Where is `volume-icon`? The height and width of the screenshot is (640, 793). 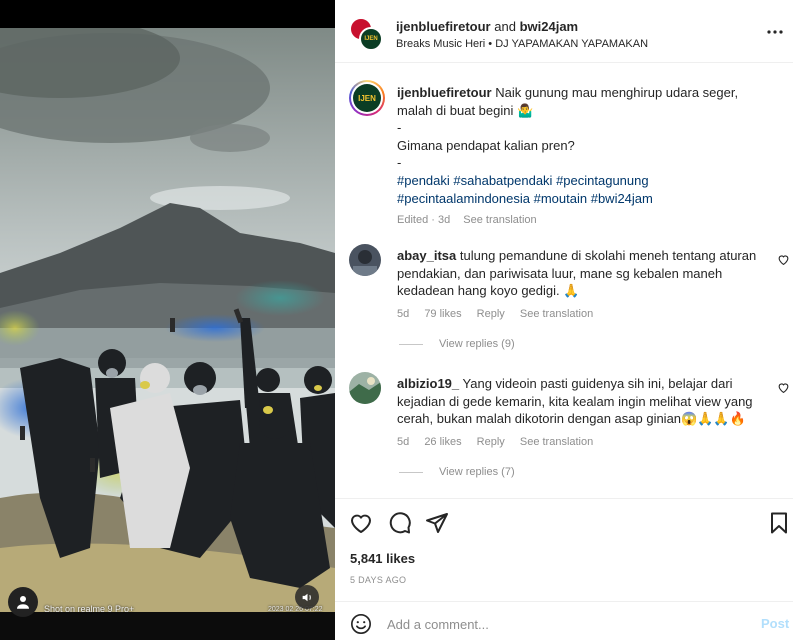 volume-icon is located at coordinates (307, 597).